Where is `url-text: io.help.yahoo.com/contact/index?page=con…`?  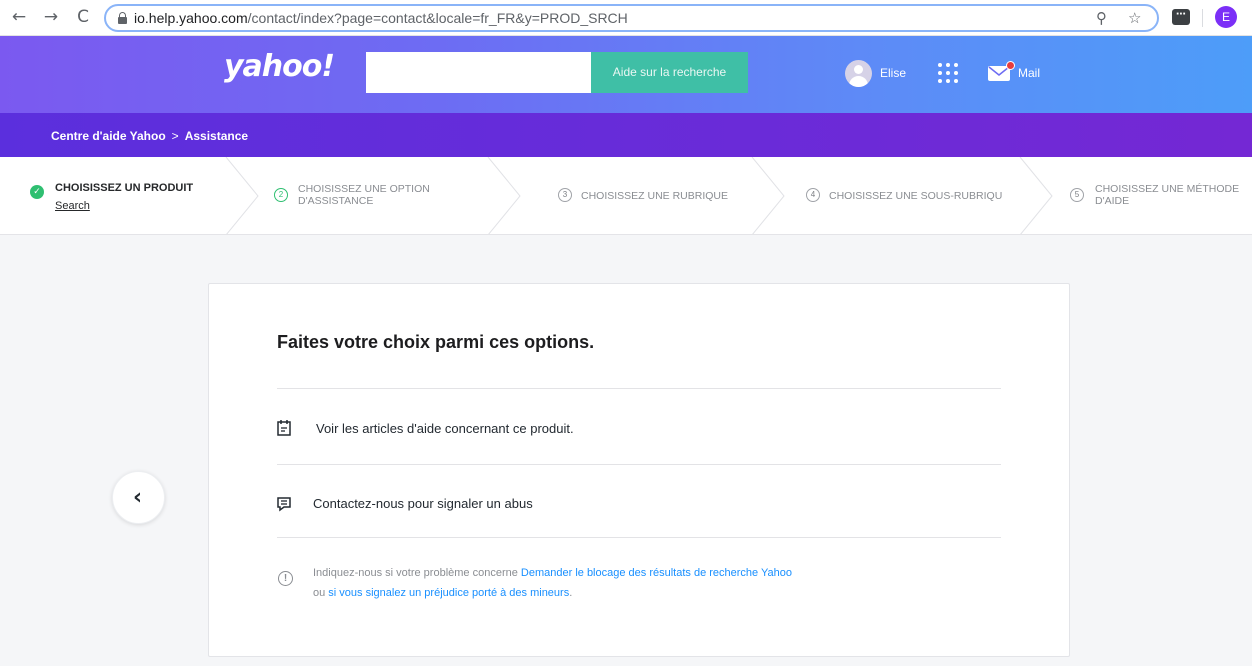
url-text: io.help.yahoo.com/contact/index?page=con… is located at coordinates (381, 18).